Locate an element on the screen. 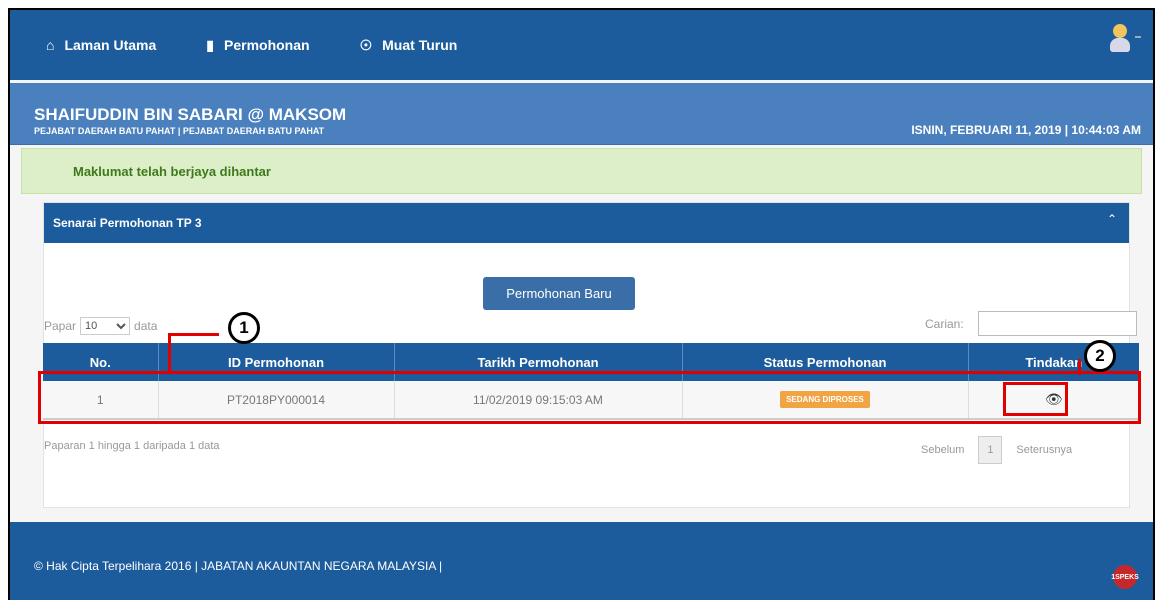 The height and width of the screenshot is (600, 1163). alert-message: Maklumat telah berjaya dihantar is located at coordinates (172, 171).